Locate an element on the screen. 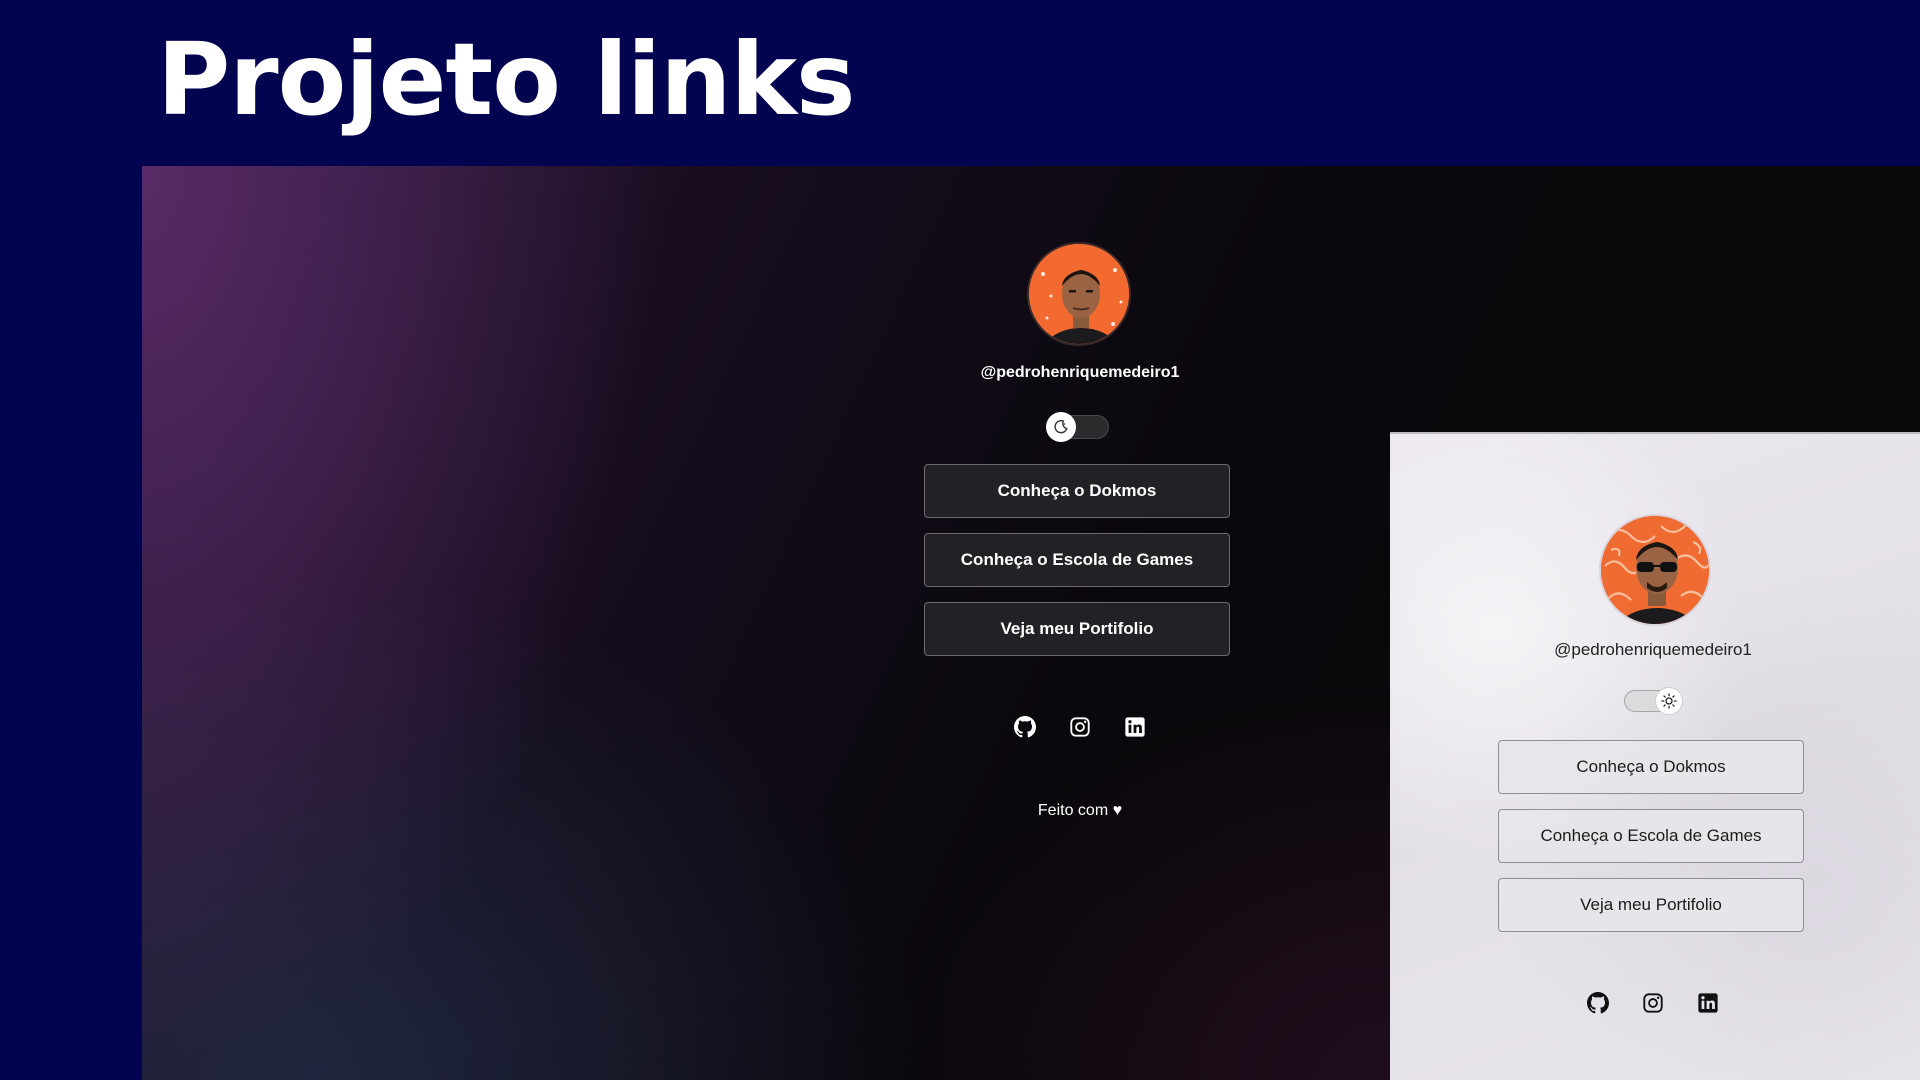 The image size is (1920, 1080). light-links-page: @pedrohenriquemedeiro1 Conheça o Dokmos is located at coordinates (1653, 757).